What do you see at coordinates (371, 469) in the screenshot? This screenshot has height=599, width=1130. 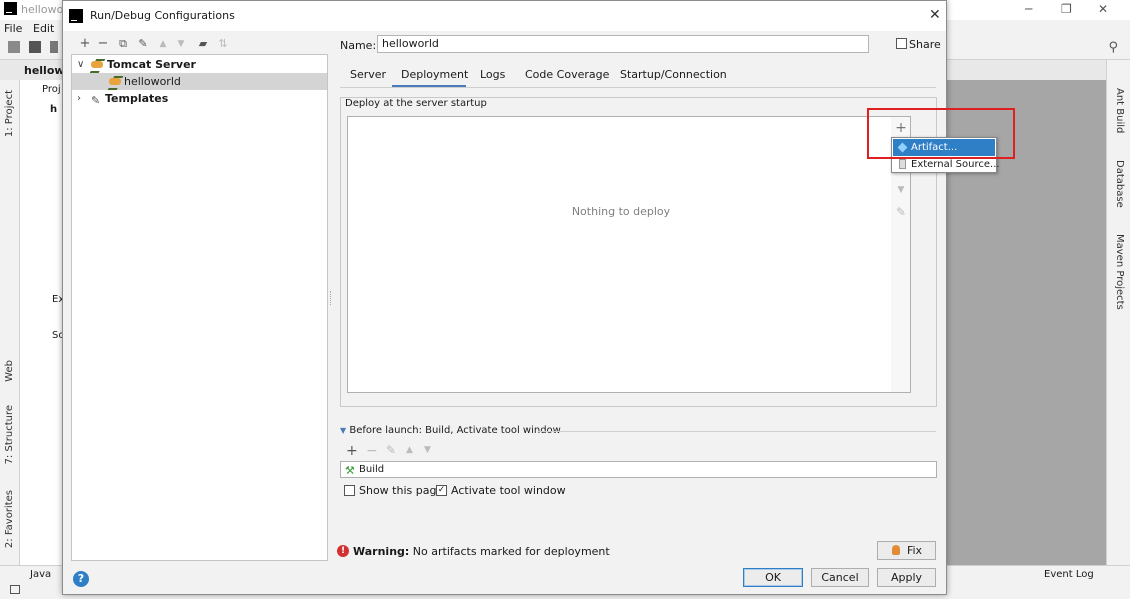 I see `task-build: Build` at bounding box center [371, 469].